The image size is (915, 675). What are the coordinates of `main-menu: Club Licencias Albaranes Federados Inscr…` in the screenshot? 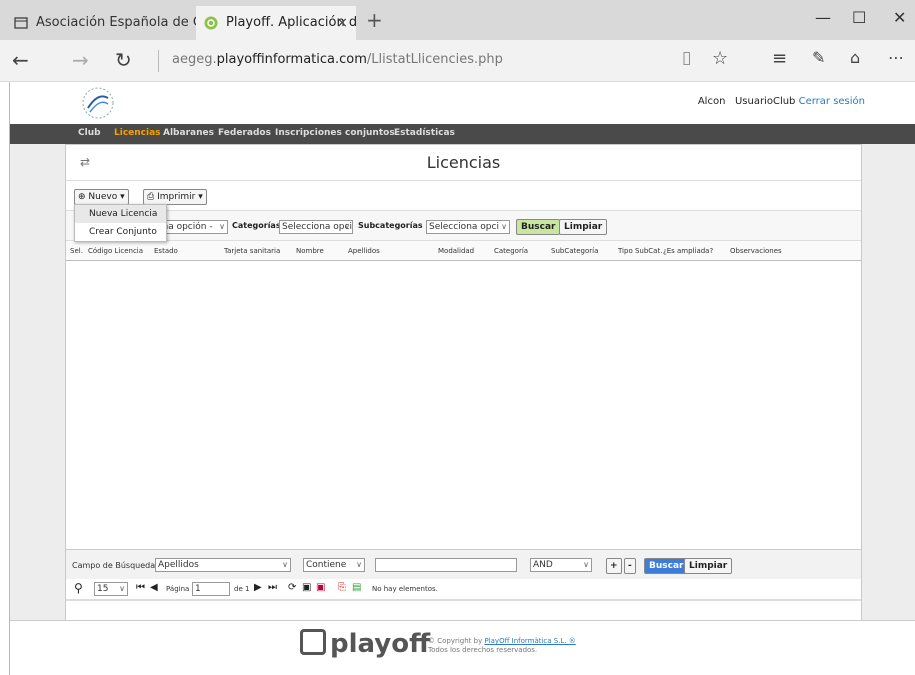 It's located at (462, 134).